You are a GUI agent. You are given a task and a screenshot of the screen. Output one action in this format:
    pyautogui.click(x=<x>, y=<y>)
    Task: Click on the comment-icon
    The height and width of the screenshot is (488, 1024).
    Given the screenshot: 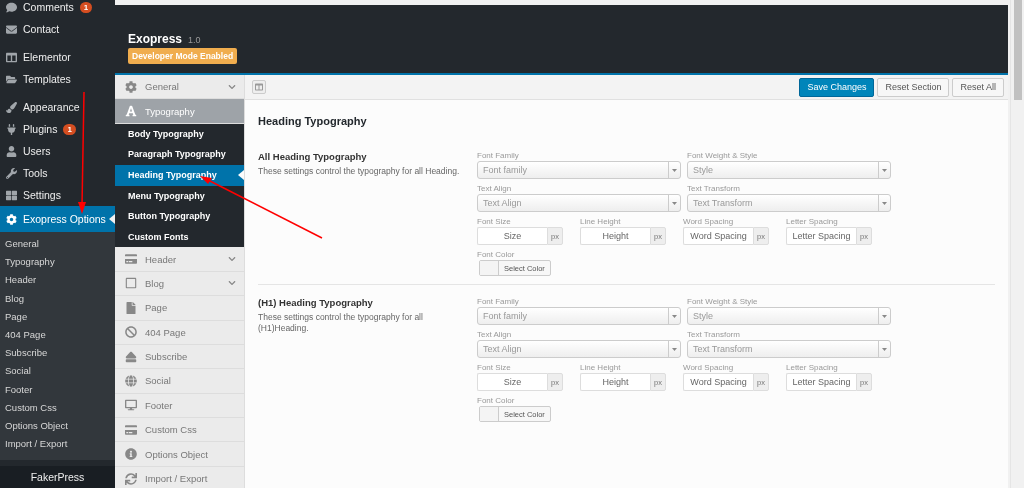 What is the action you would take?
    pyautogui.click(x=11, y=7)
    